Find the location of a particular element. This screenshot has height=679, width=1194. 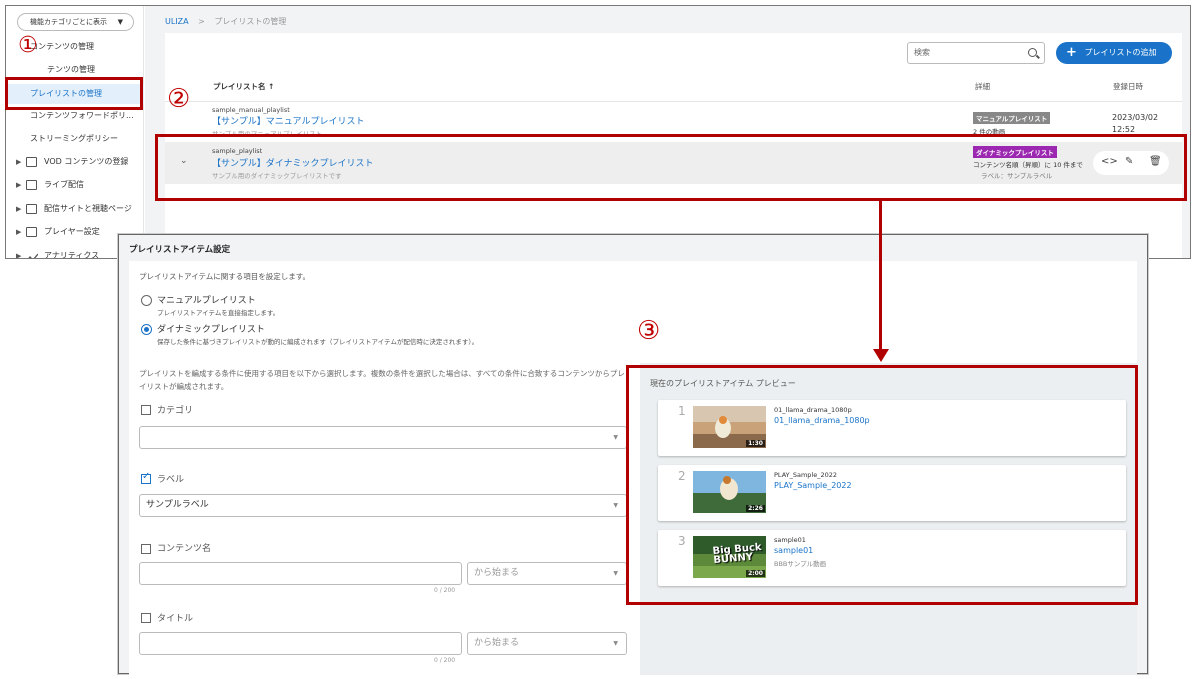

player-icon is located at coordinates (31, 232).